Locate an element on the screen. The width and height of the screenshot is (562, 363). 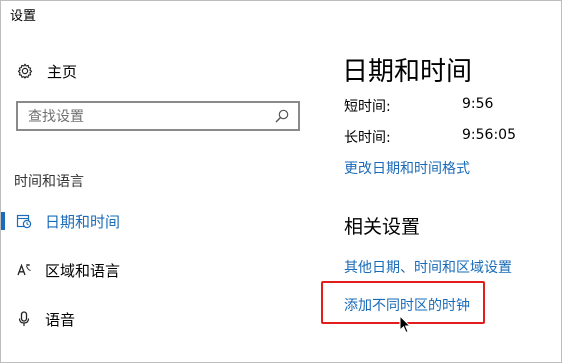
long-time-value: 9:56:05 is located at coordinates (489, 135).